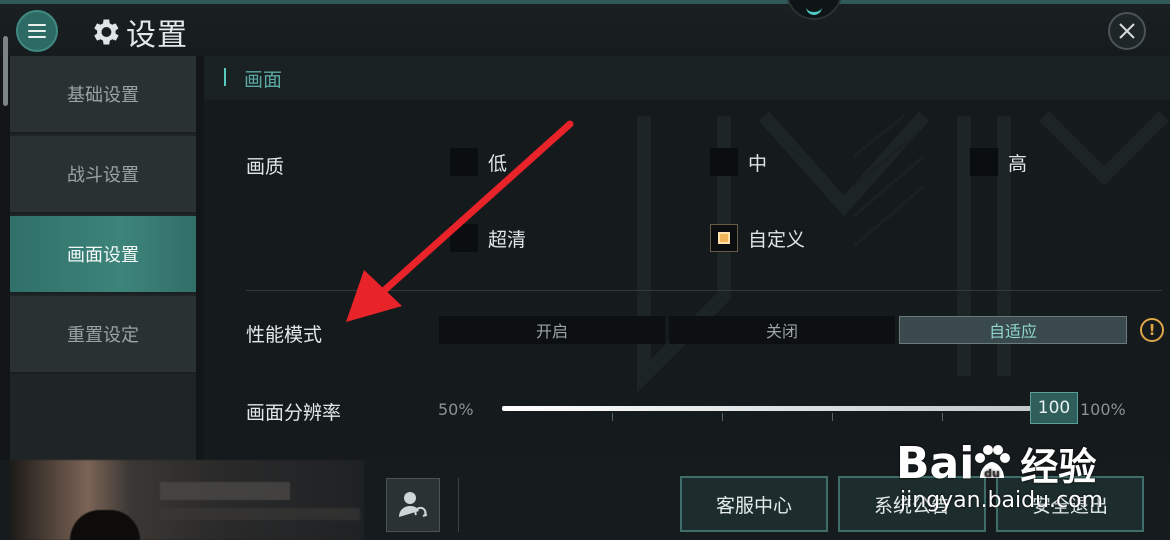  Describe the element at coordinates (1058, 467) in the screenshot. I see `watermark-cn: 经验` at that location.